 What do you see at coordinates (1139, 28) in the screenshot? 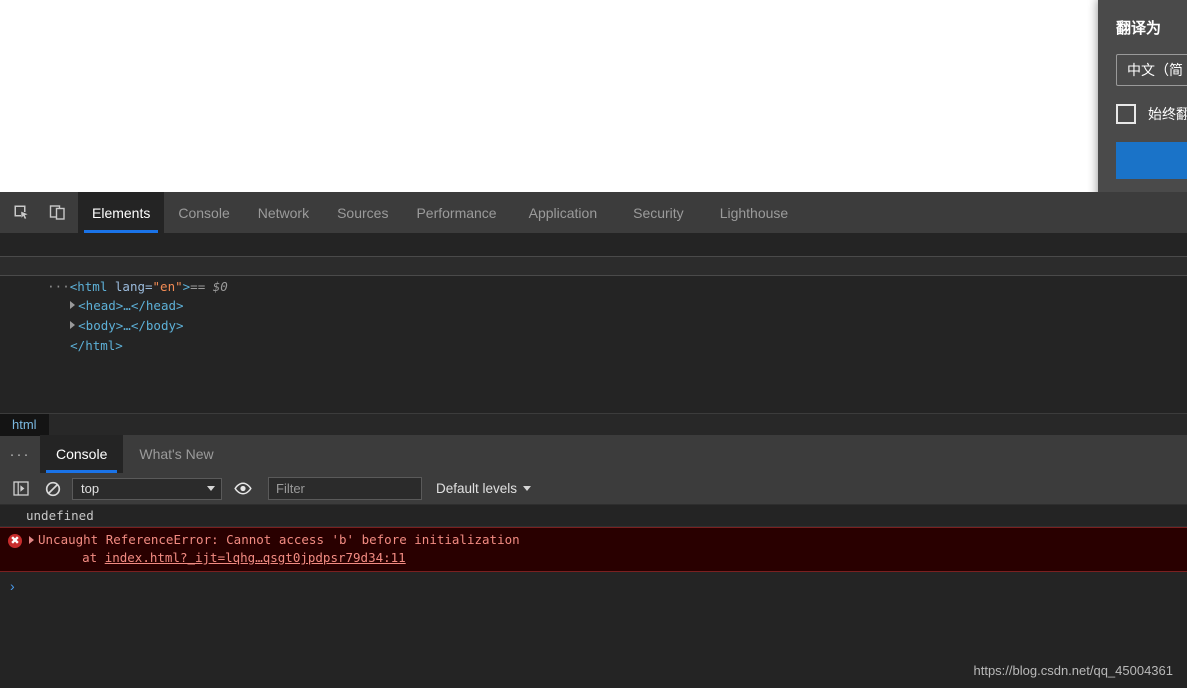
I see `translate-popup-title: 翻译为` at bounding box center [1139, 28].